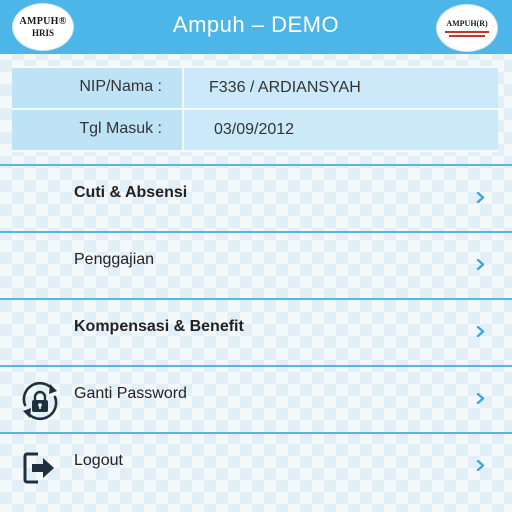 The image size is (512, 512). What do you see at coordinates (256, 265) in the screenshot?
I see `menu-item-penggajian: Penggajian` at bounding box center [256, 265].